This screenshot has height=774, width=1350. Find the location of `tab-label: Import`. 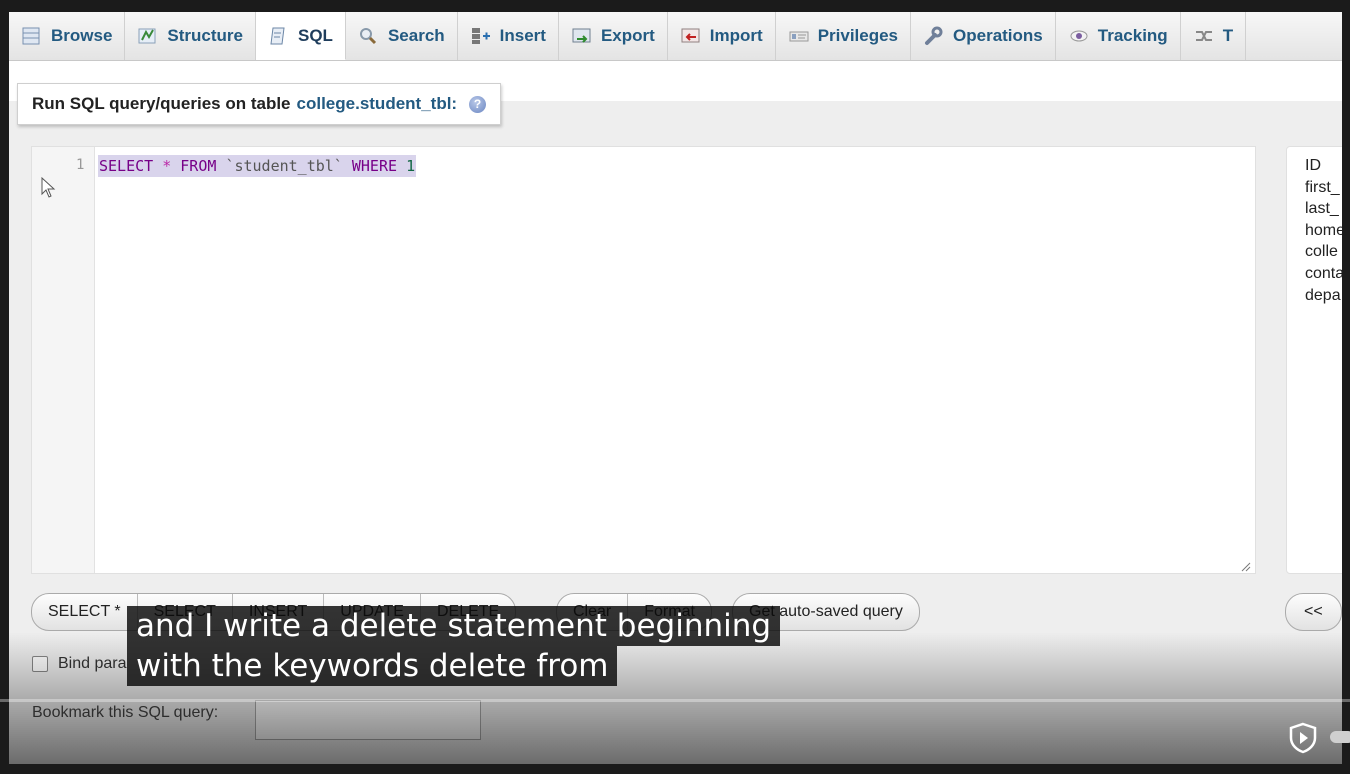

tab-label: Import is located at coordinates (736, 35).